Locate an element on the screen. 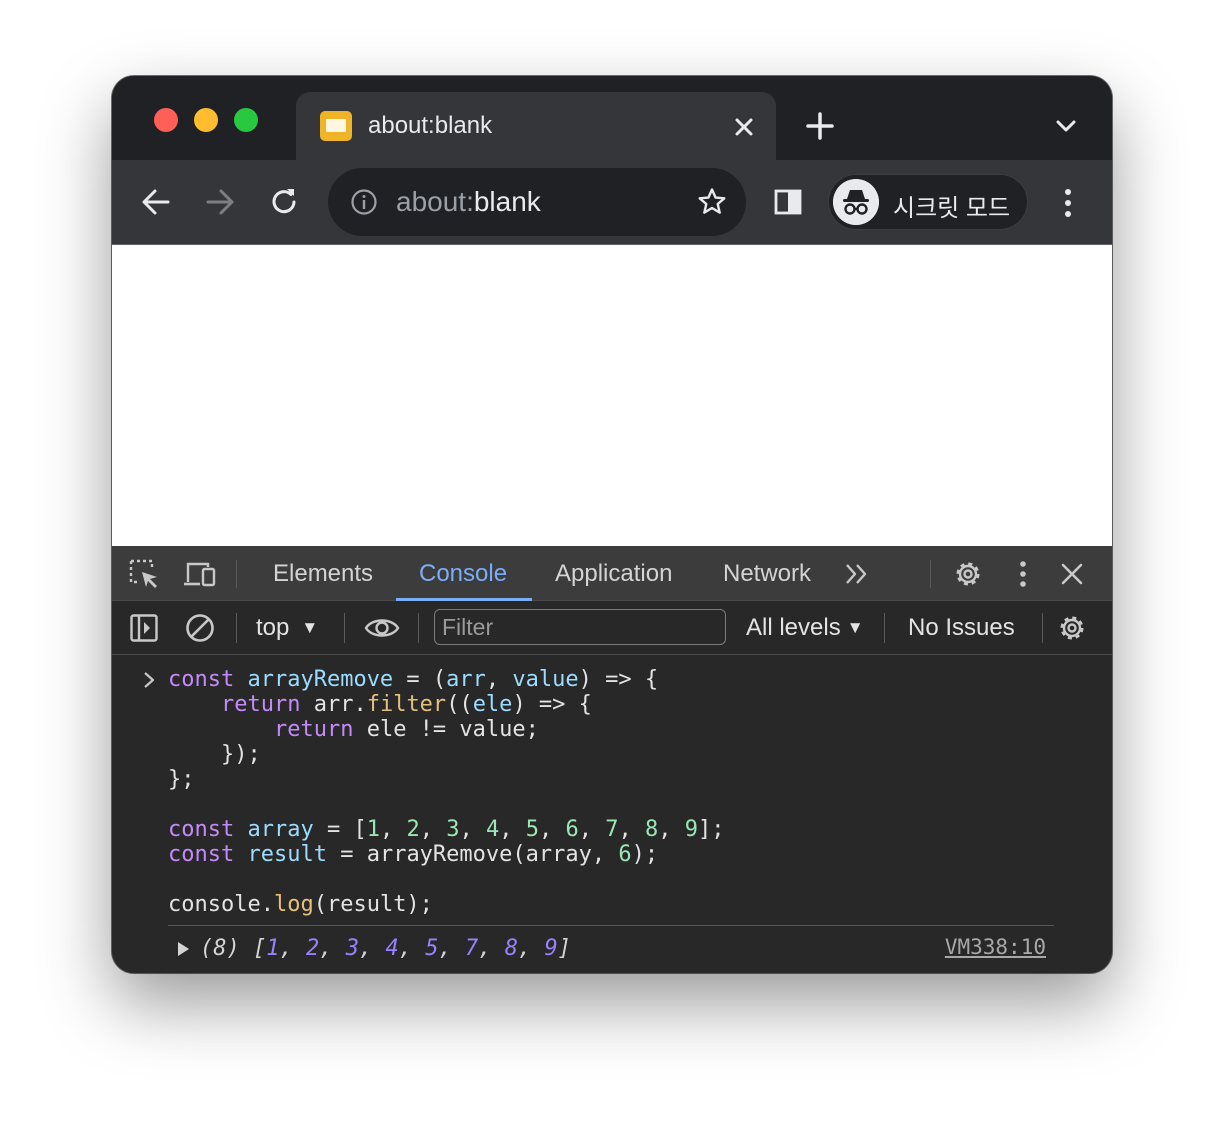 The image size is (1224, 1122). context-dropdown-icon: ▼ is located at coordinates (310, 627).